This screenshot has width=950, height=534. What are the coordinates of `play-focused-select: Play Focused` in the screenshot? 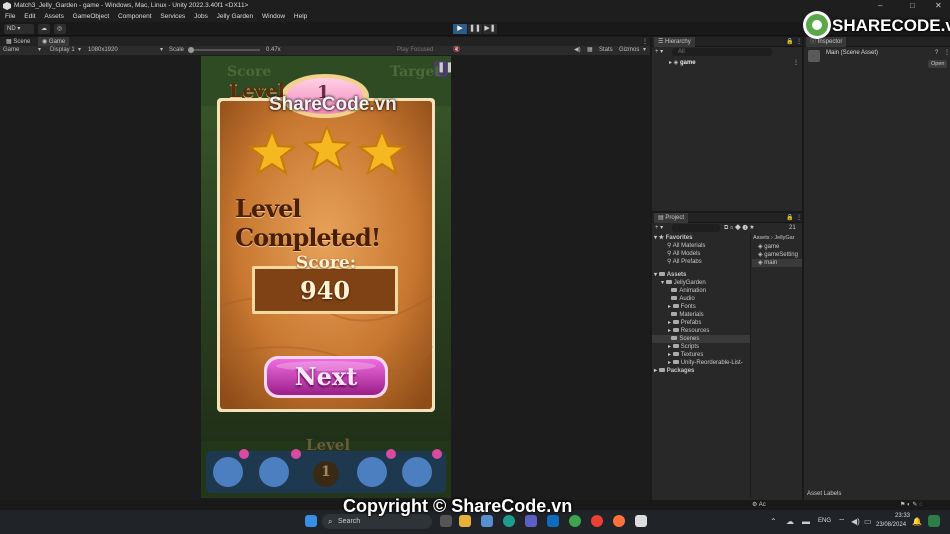 It's located at (415, 50).